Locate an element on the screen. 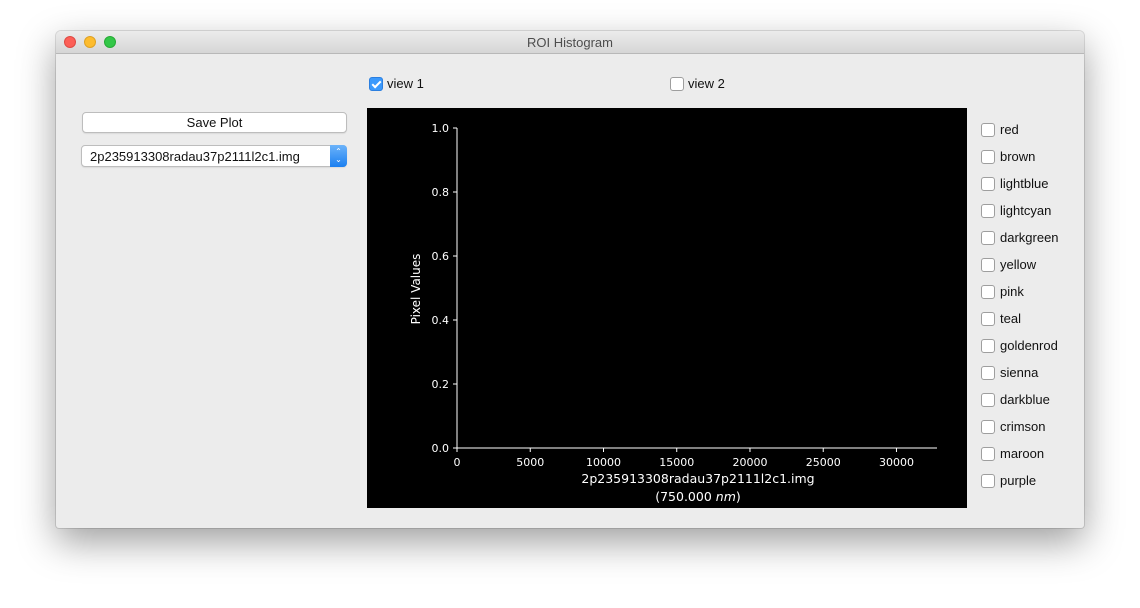 This screenshot has width=1140, height=608. color-label-brown: brown is located at coordinates (1018, 156).